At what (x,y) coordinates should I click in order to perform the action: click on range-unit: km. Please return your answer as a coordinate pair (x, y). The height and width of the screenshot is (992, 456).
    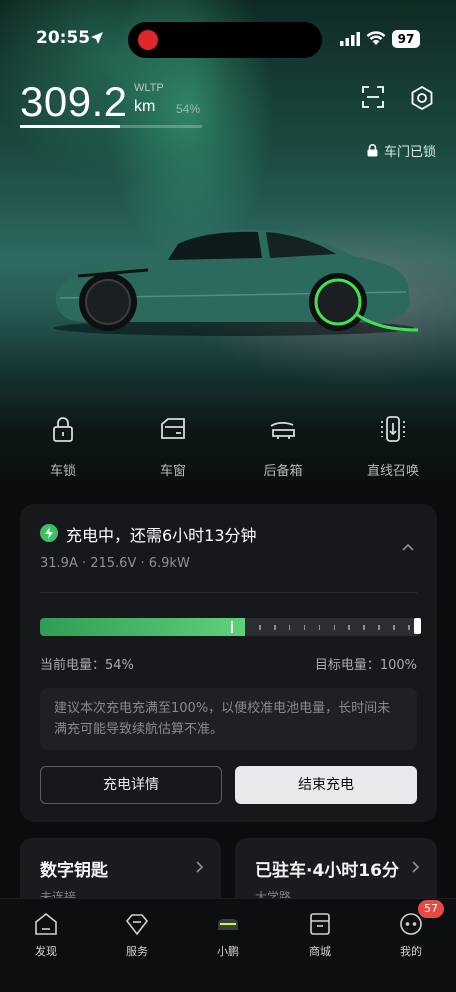
    Looking at the image, I should click on (145, 106).